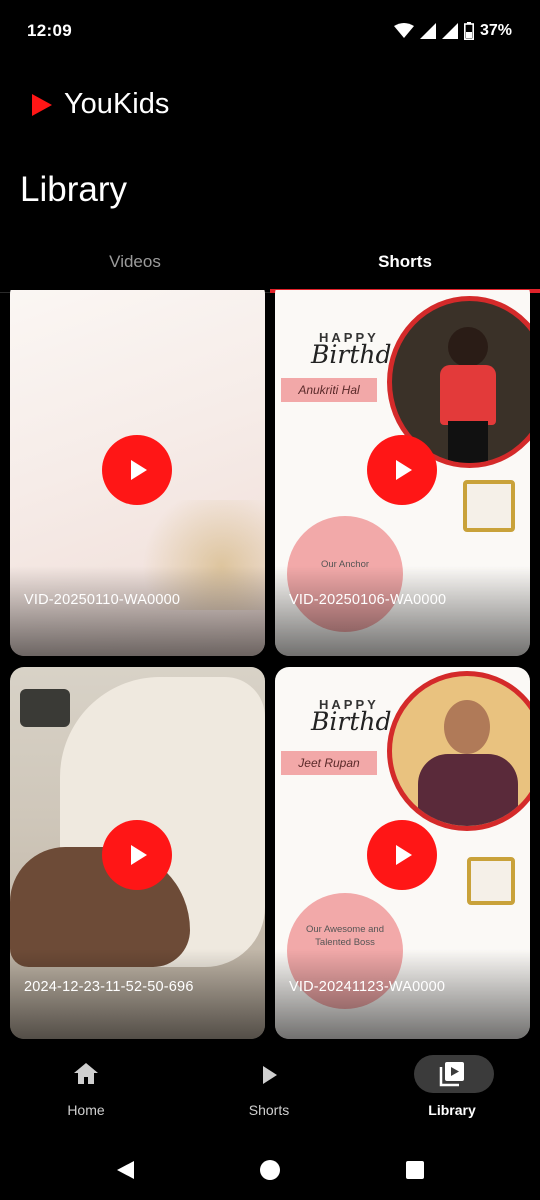 The height and width of the screenshot is (1200, 540). I want to click on tab-videos: Videos, so click(135, 264).